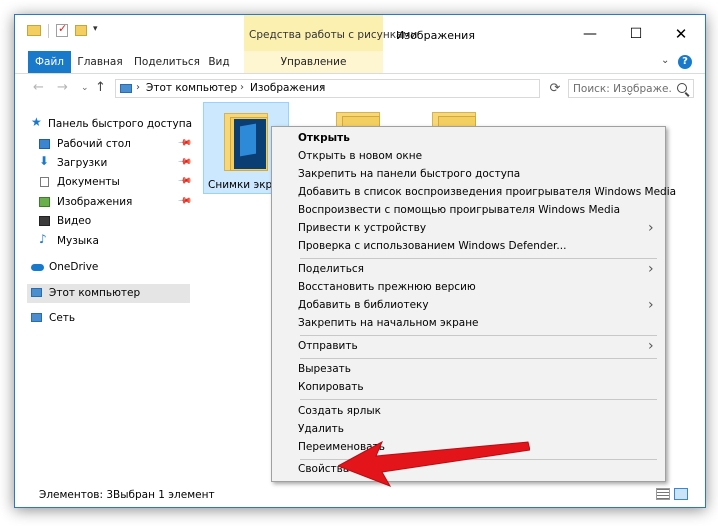 The height and width of the screenshot is (526, 718). I want to click on menu-item-label: Добавить в библиотеку, so click(363, 305).